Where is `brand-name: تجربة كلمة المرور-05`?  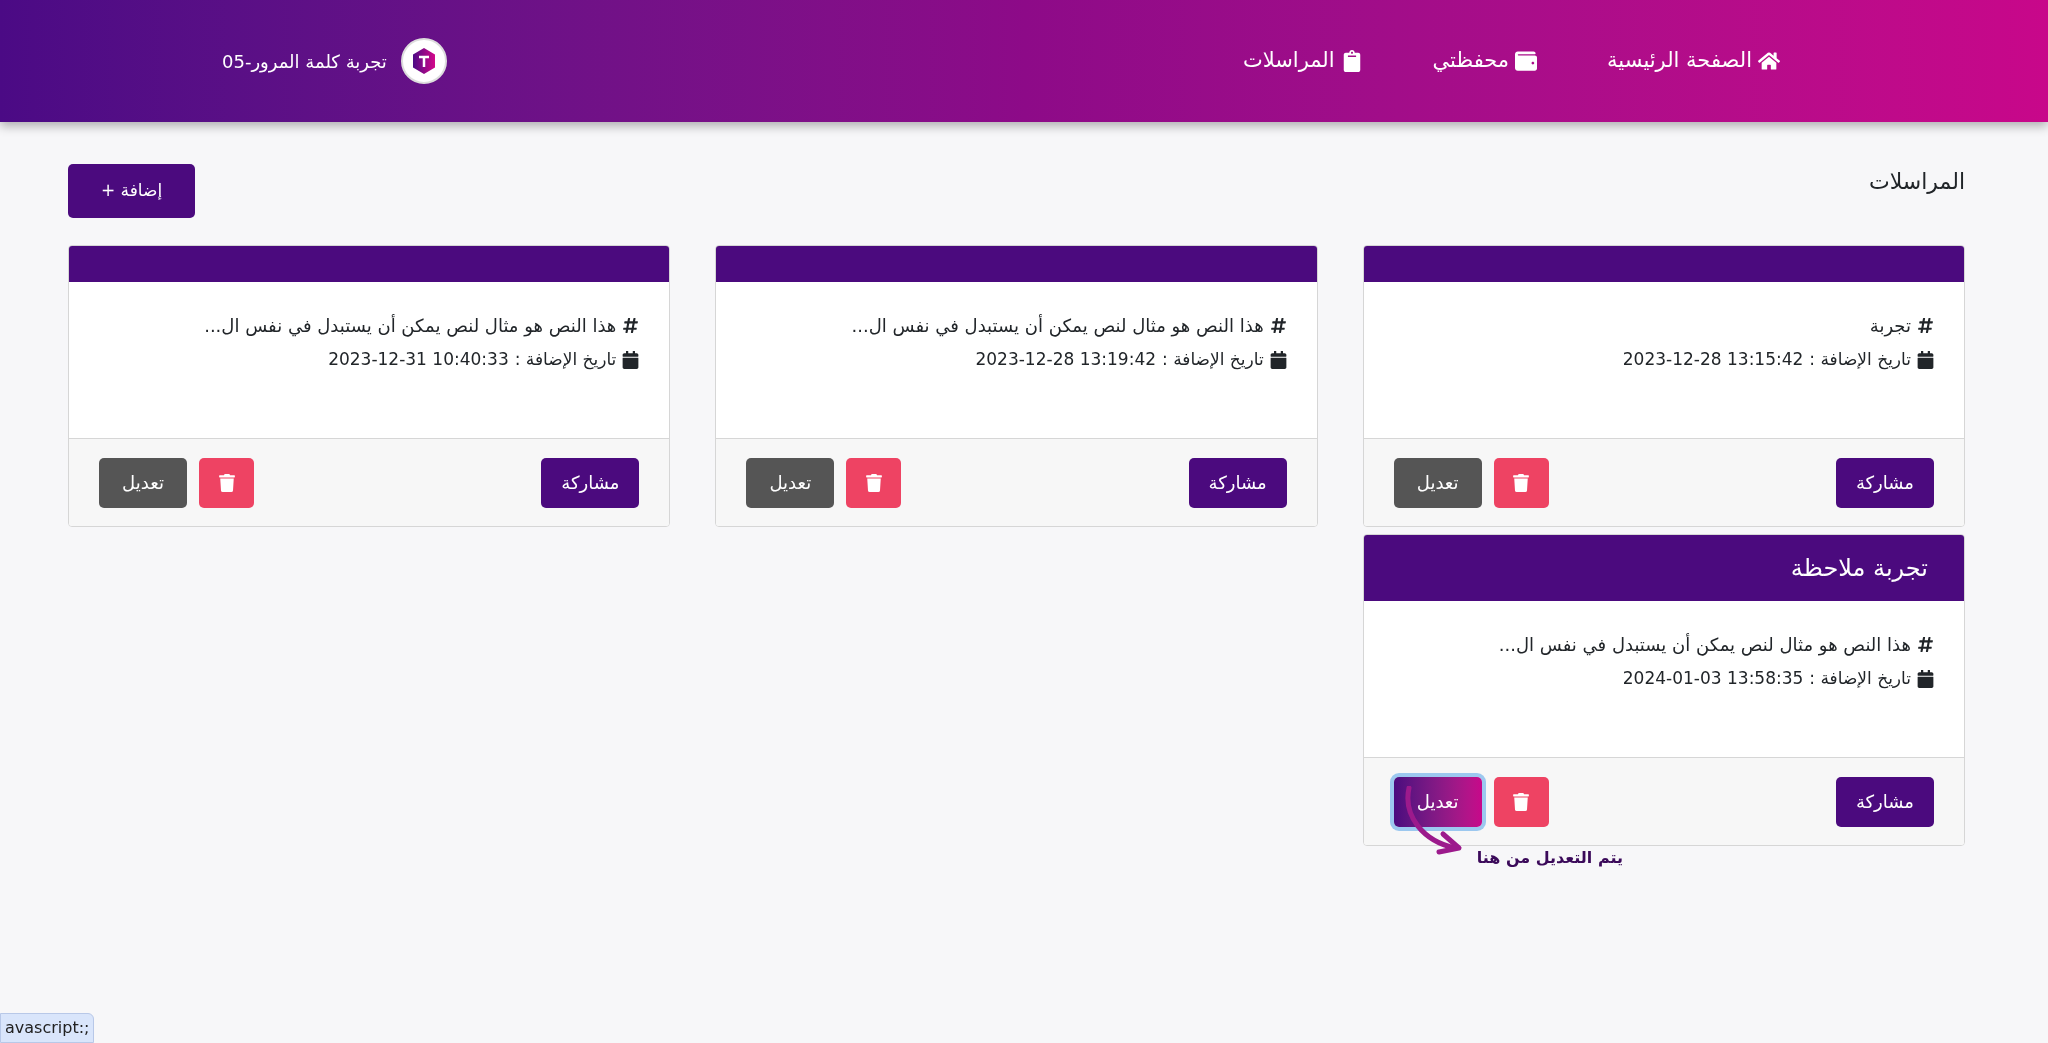
brand-name: تجربة كلمة المرور-05 is located at coordinates (304, 62).